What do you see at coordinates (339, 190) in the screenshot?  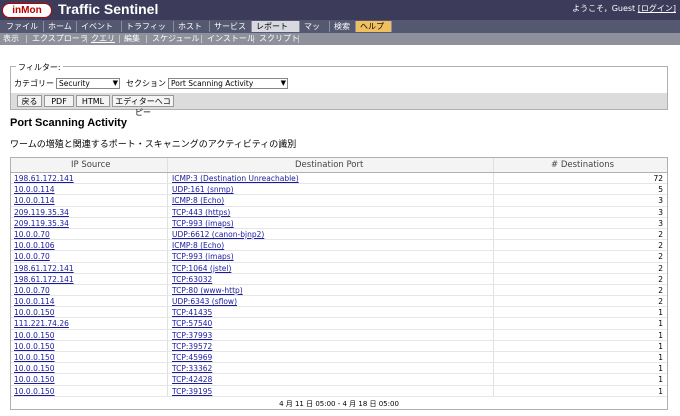 I see `table-row: 10.0.0.114 UDP:161 (snmp) 5` at bounding box center [339, 190].